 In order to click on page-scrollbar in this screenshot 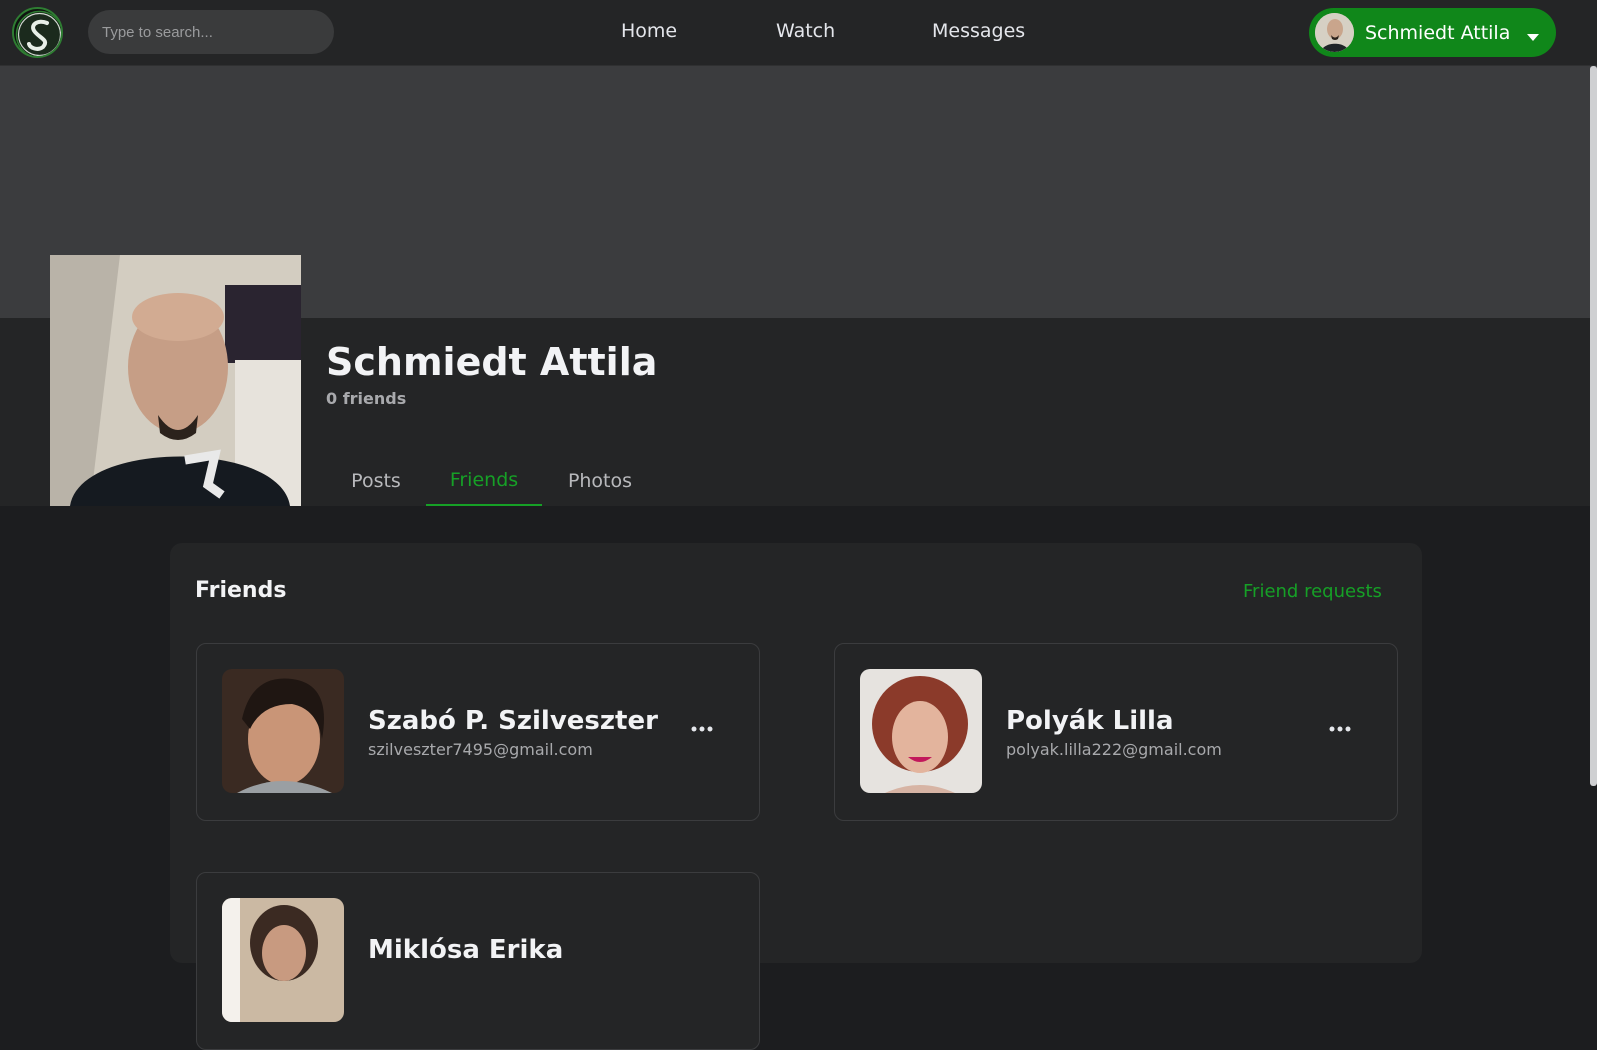, I will do `click(1593, 426)`.